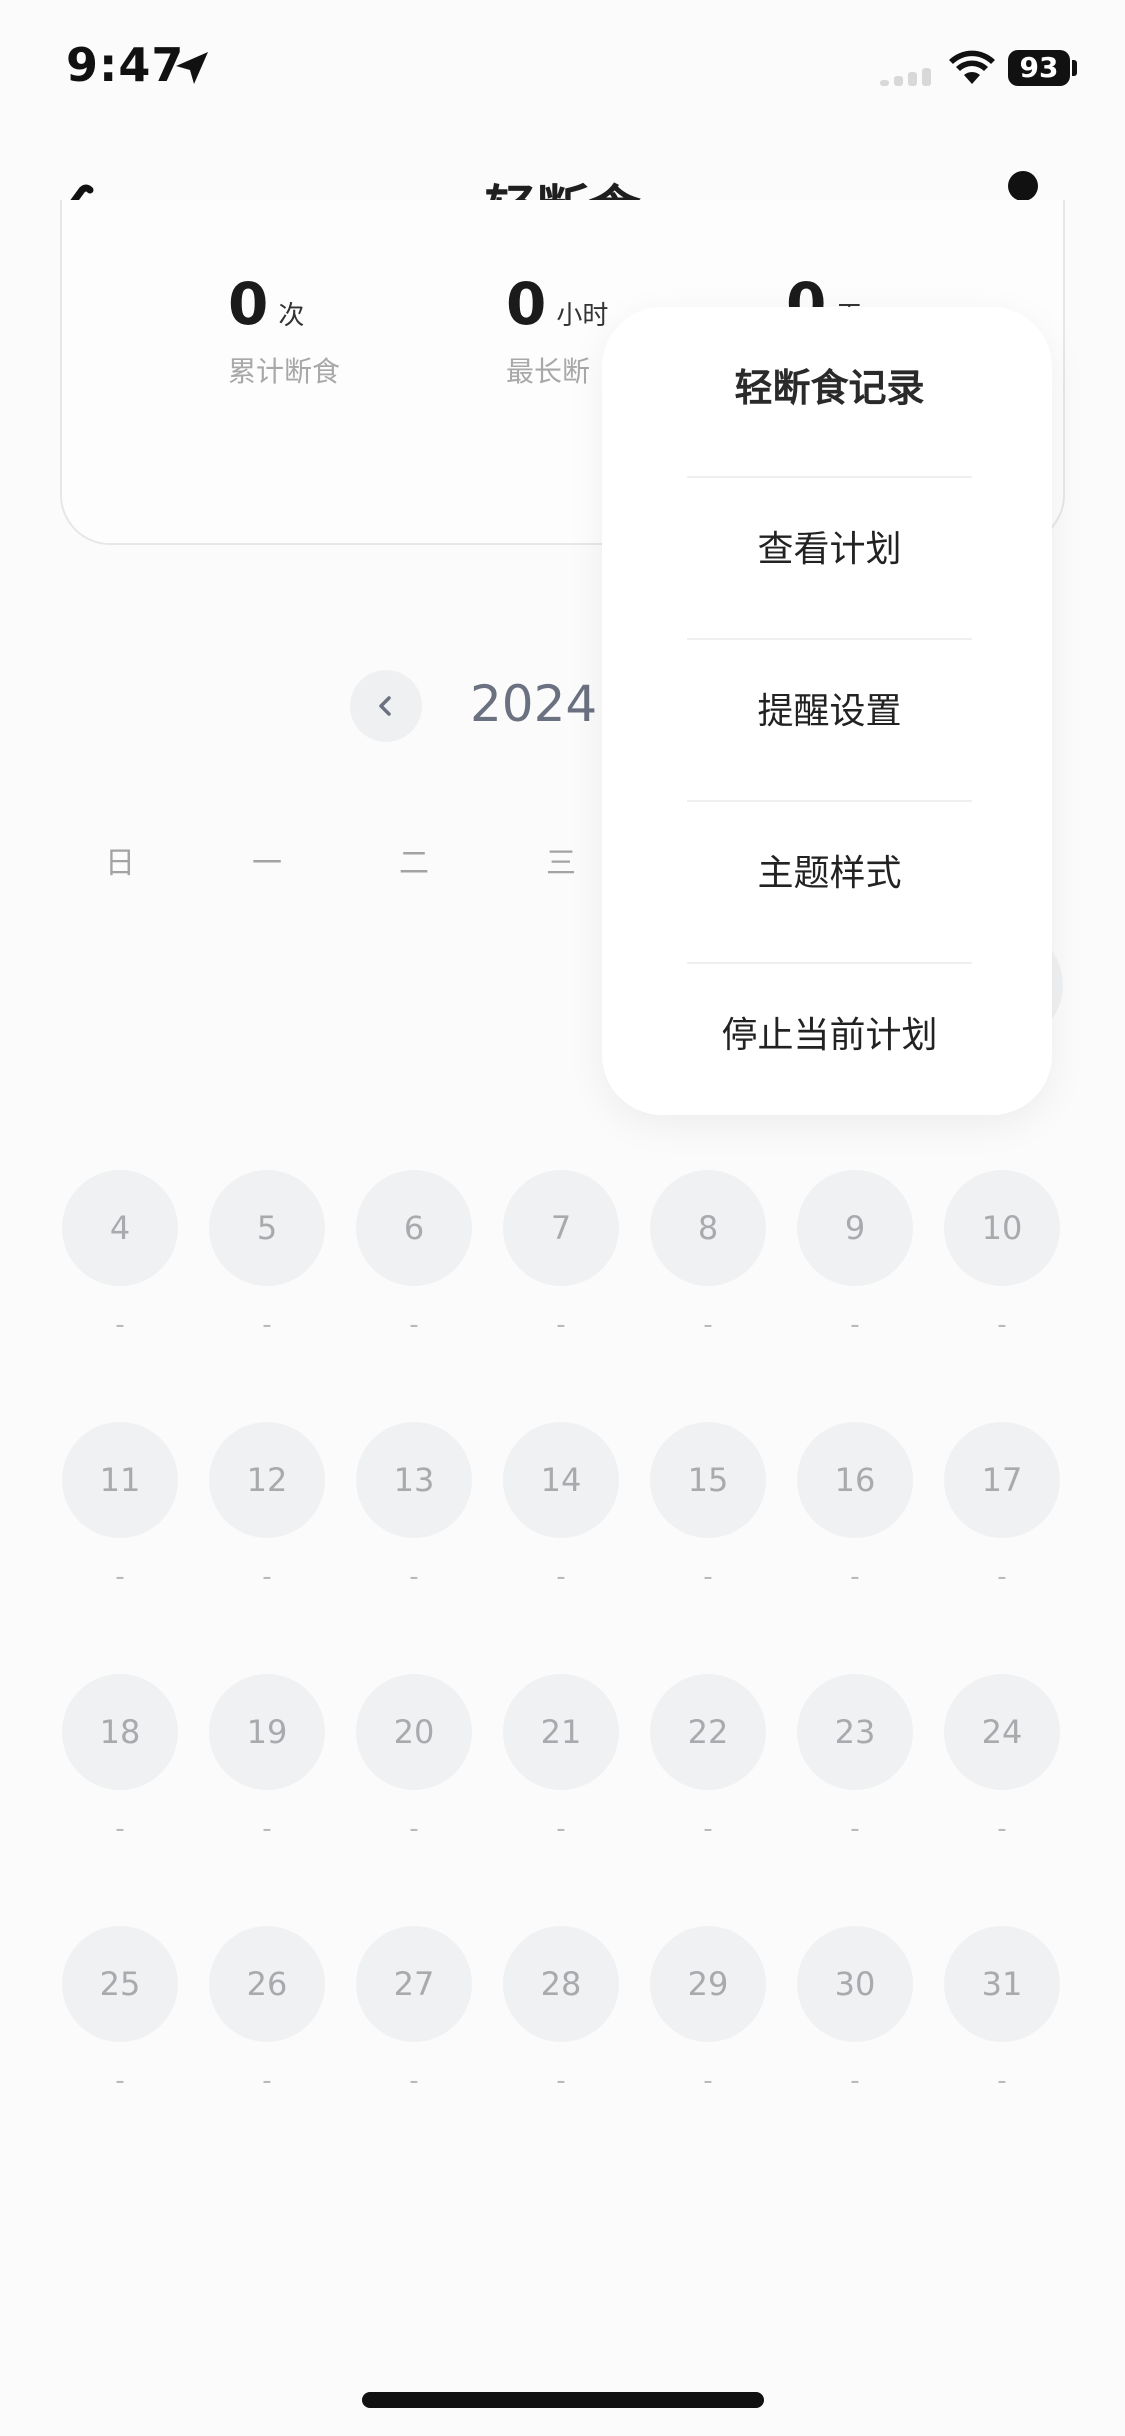  Describe the element at coordinates (910, 76) in the screenshot. I see `cellular-signal-icon` at that location.